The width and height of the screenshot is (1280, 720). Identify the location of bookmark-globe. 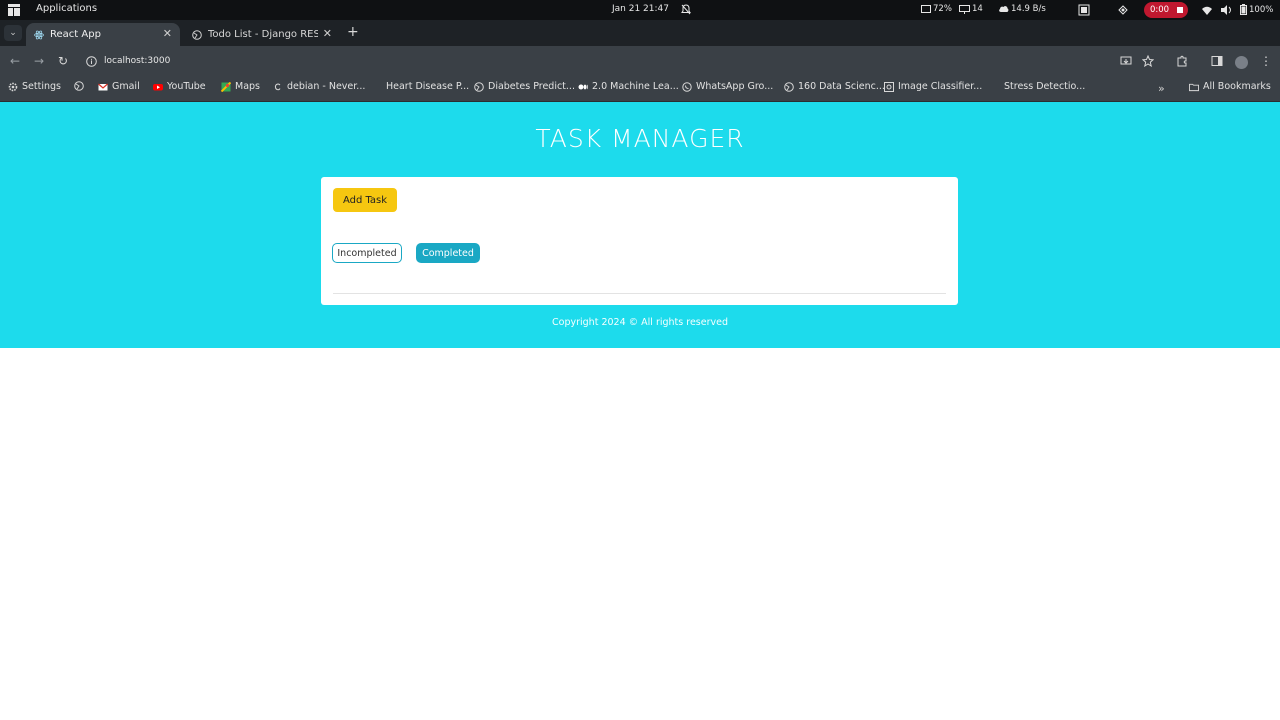
(79, 86).